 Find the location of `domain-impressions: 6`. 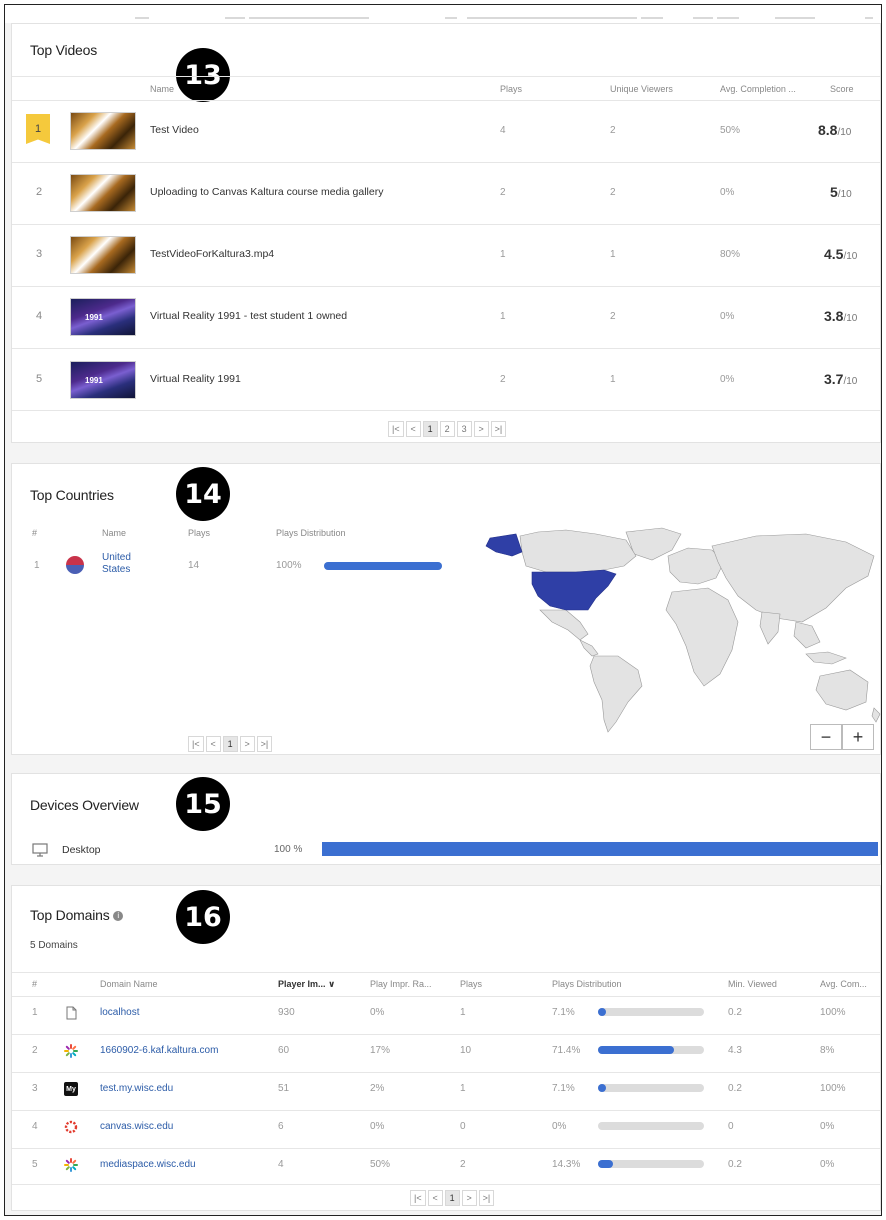

domain-impressions: 6 is located at coordinates (281, 1126).